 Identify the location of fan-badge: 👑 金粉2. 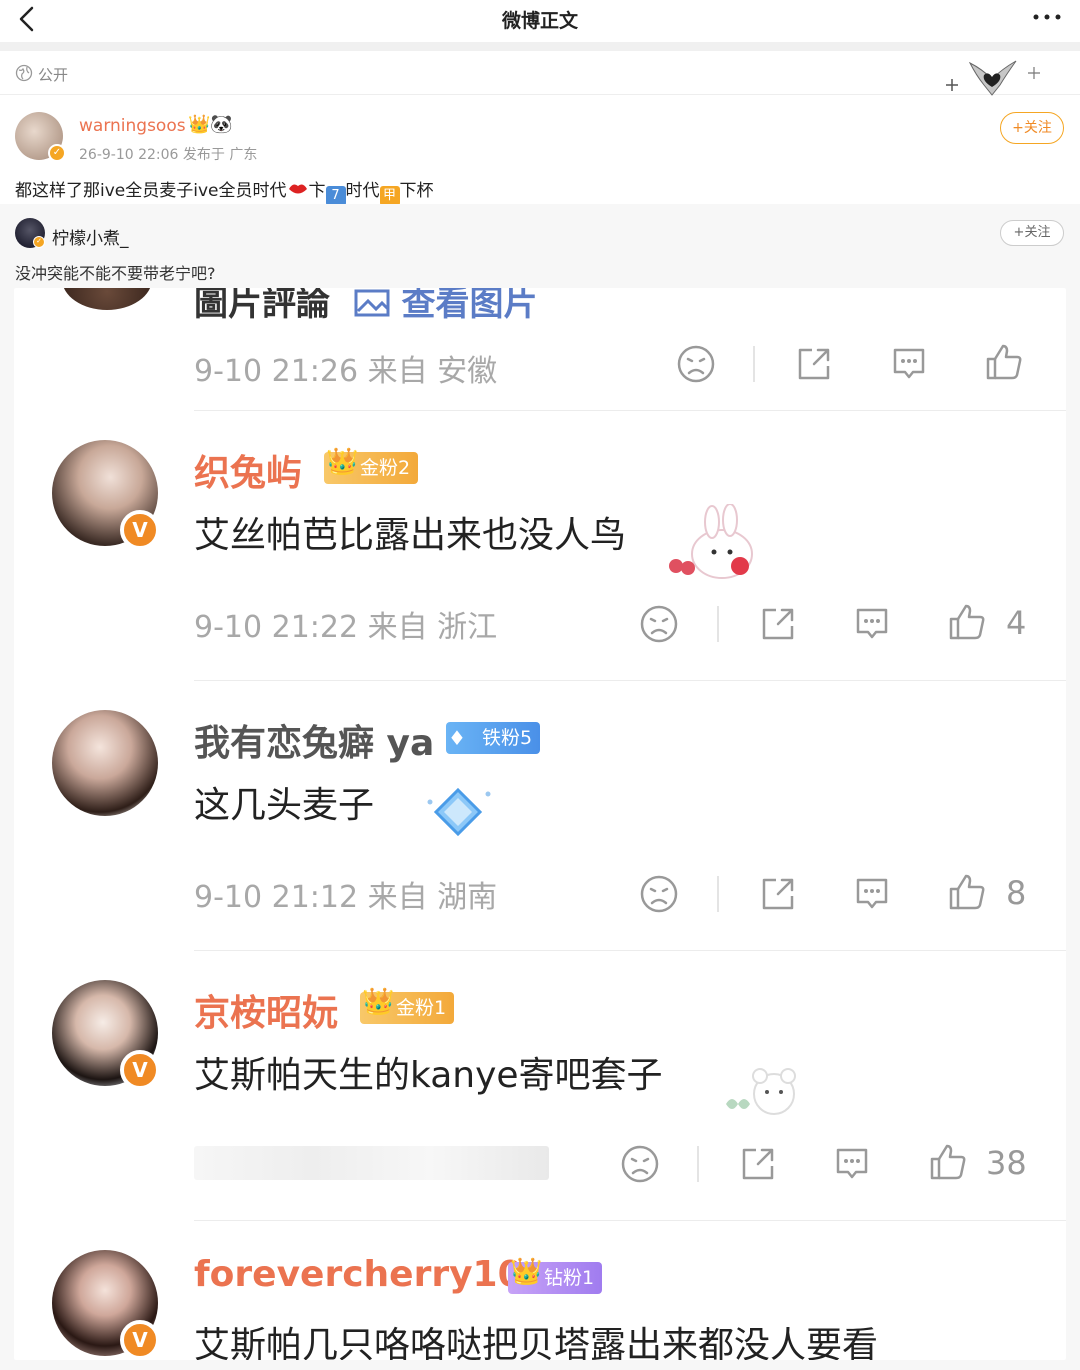
(371, 465).